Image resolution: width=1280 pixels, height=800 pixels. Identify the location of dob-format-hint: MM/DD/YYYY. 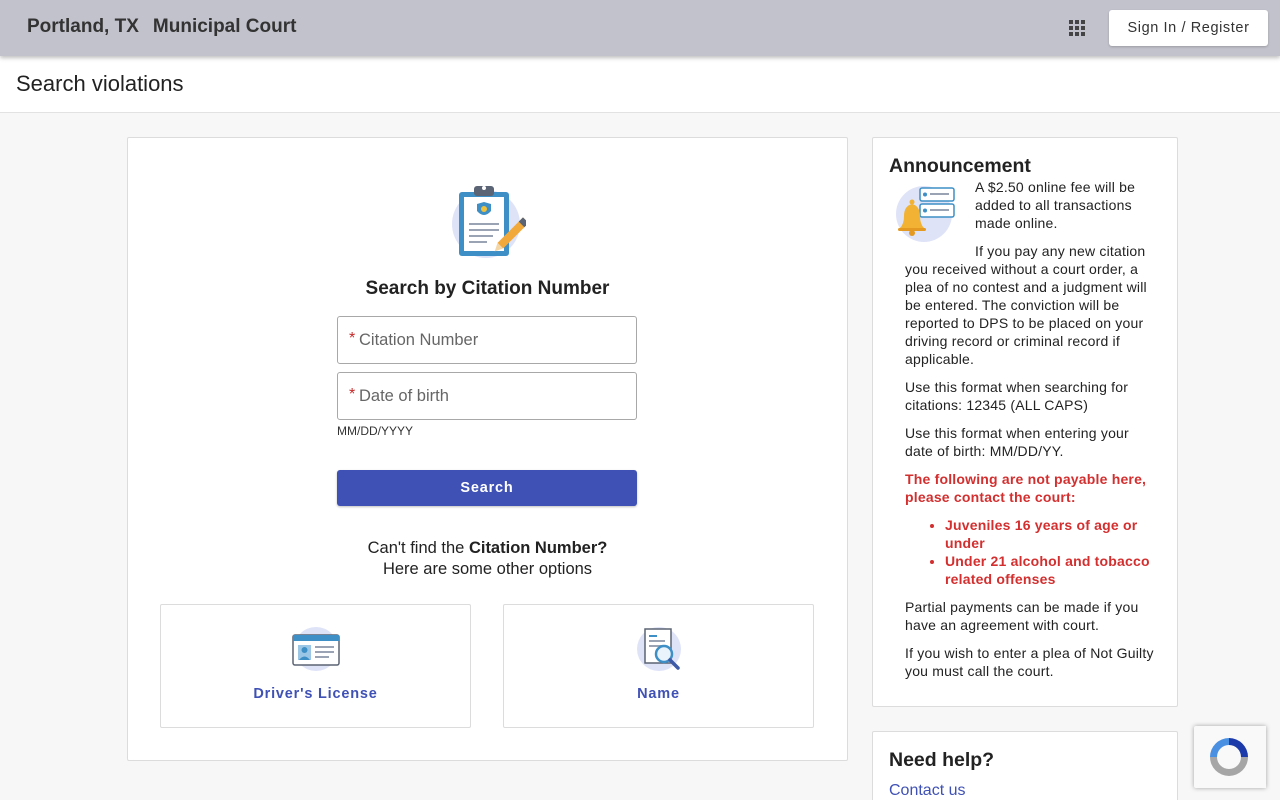
(375, 431).